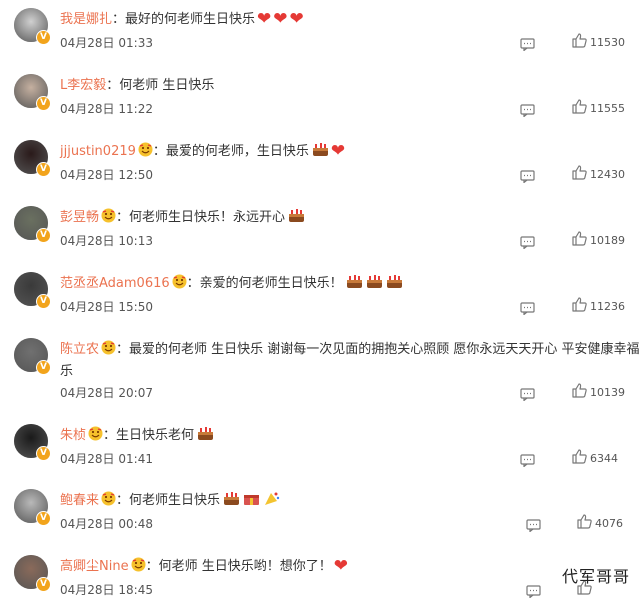  I want to click on like-count: 10189, so click(607, 240).